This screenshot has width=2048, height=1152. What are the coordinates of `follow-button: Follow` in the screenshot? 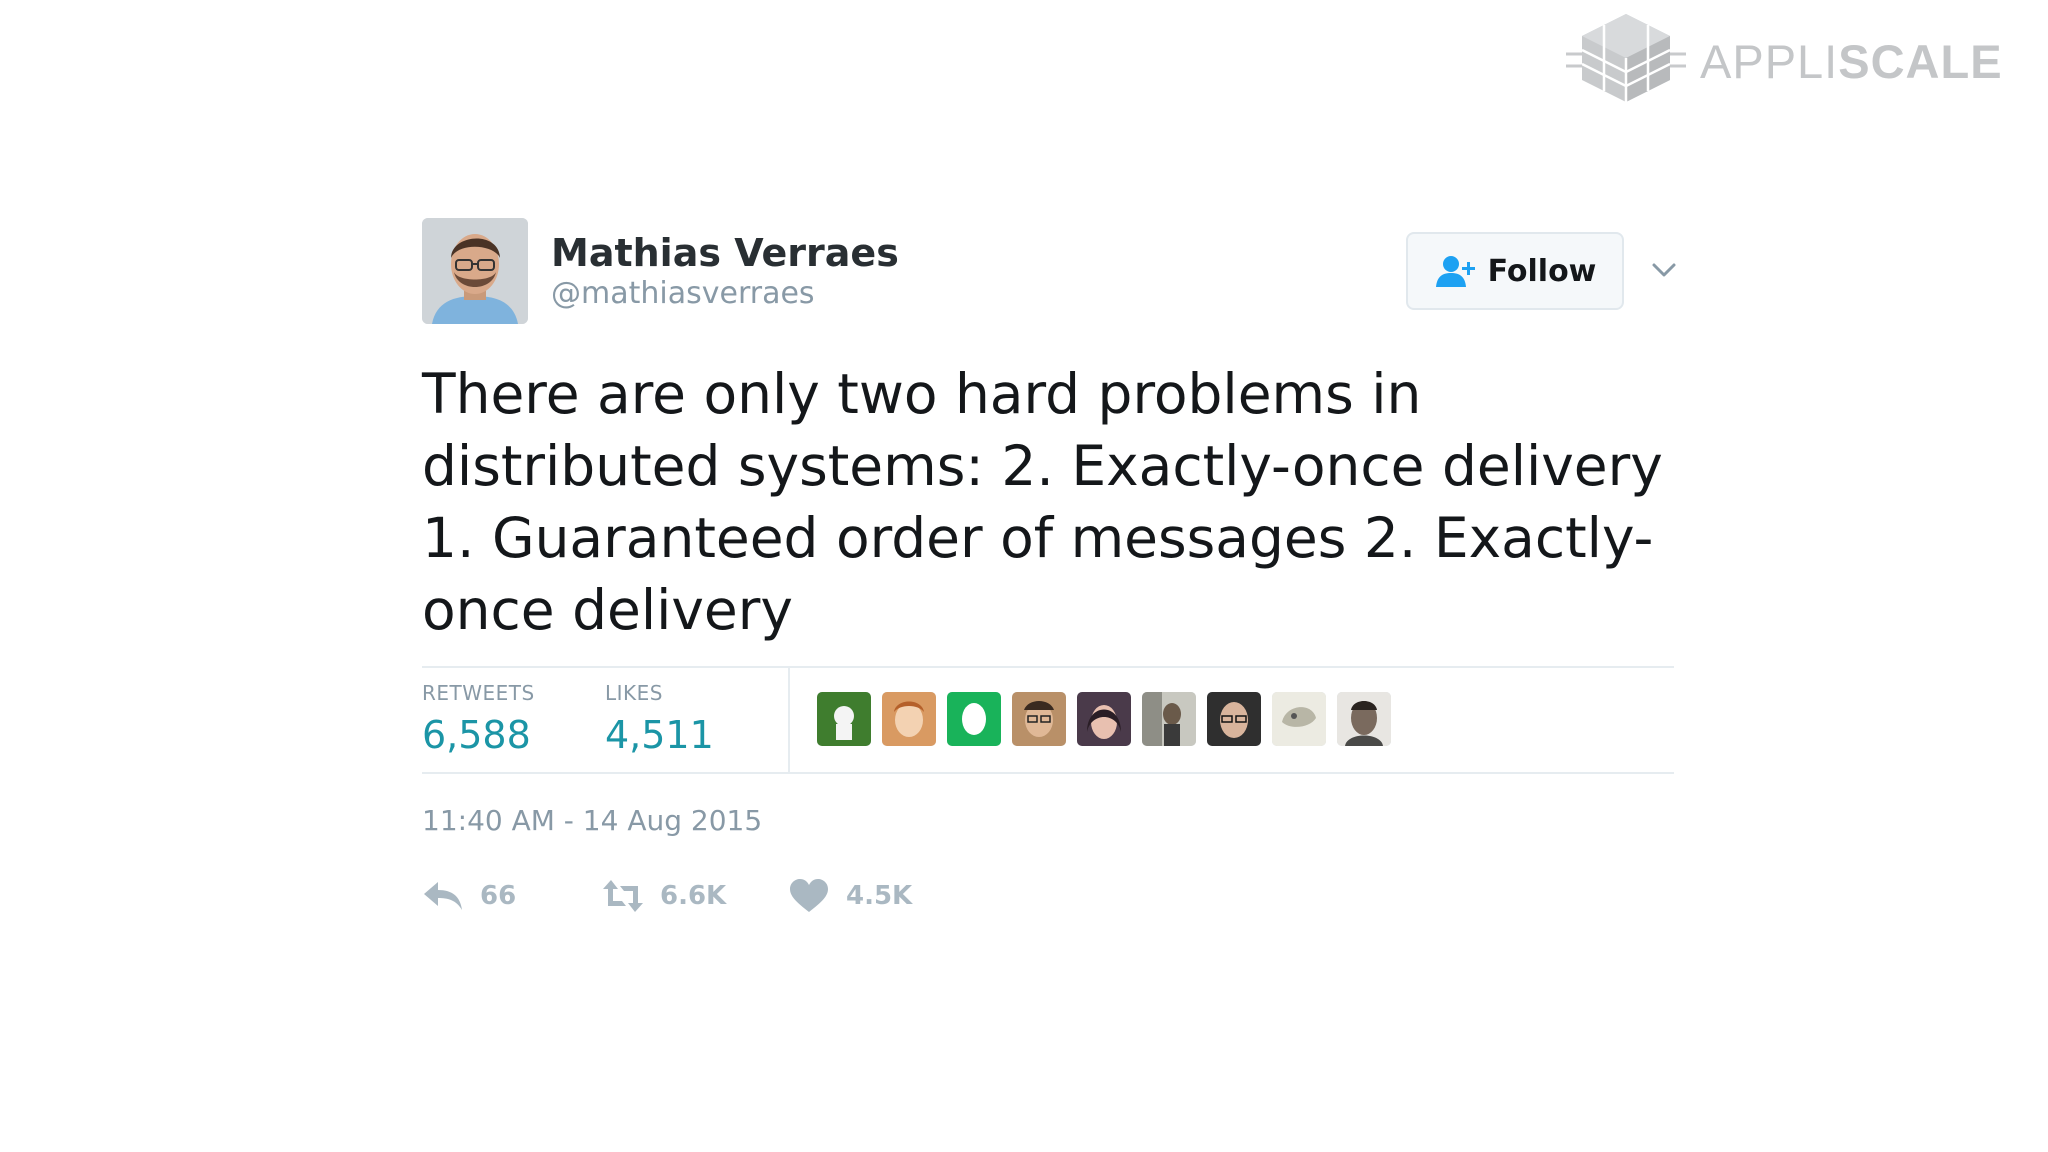 It's located at (1515, 271).